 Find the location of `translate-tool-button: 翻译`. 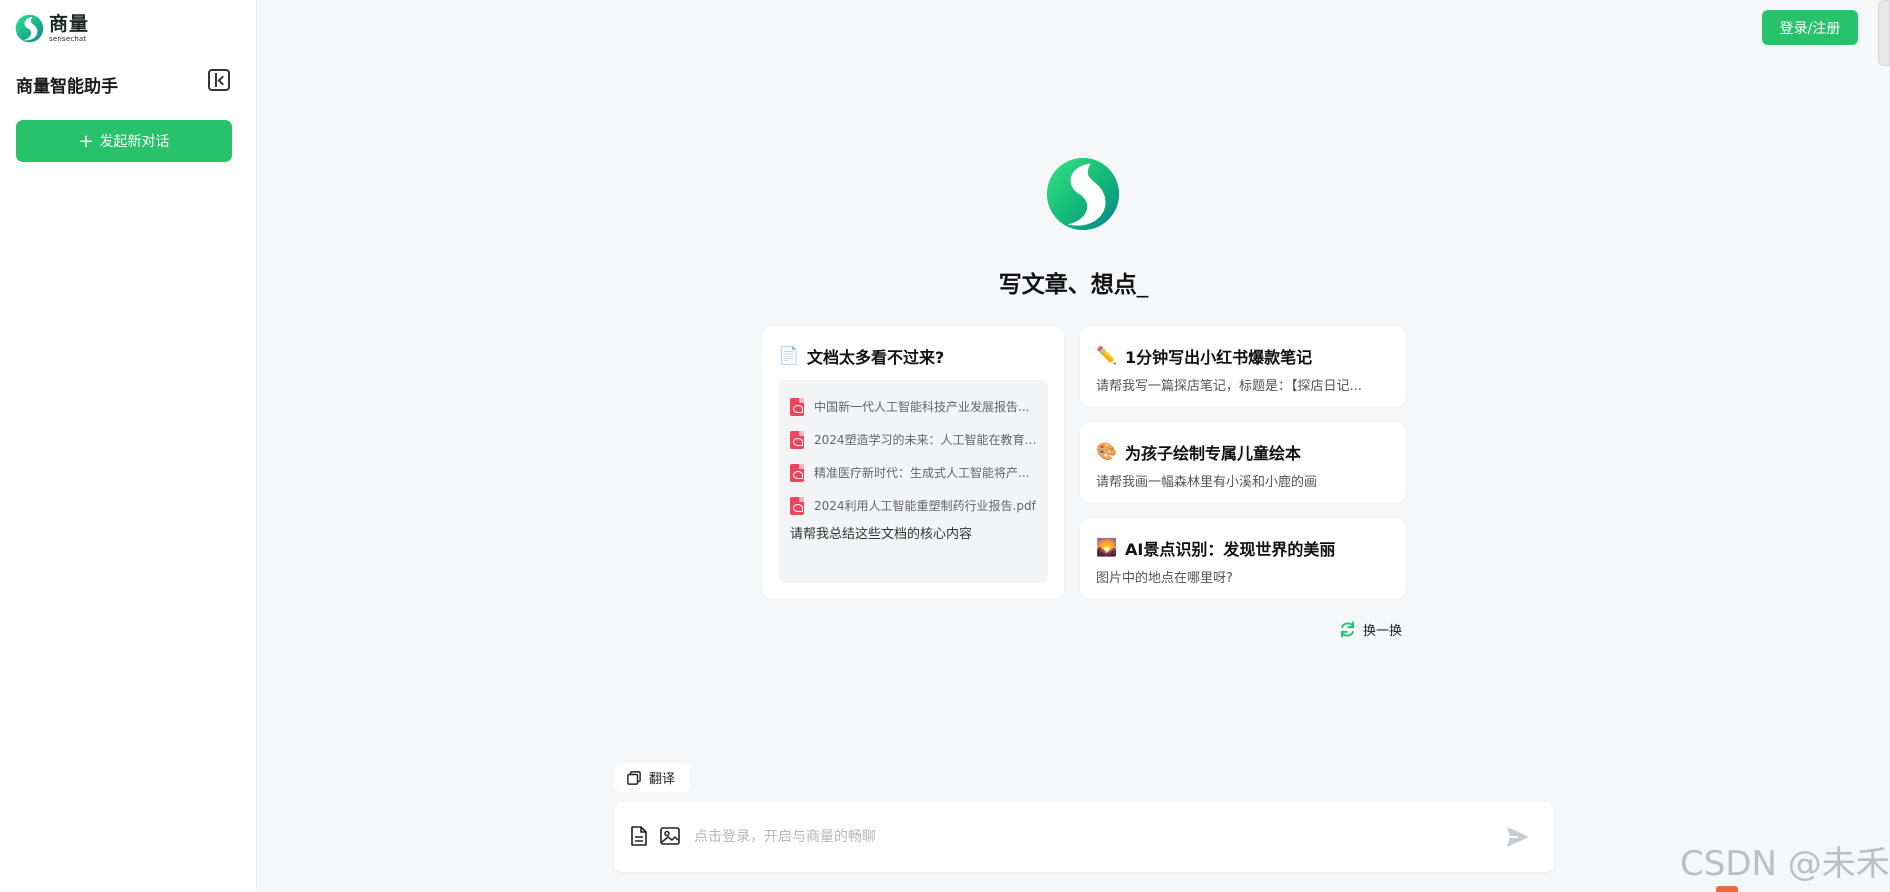

translate-tool-button: 翻译 is located at coordinates (652, 777).